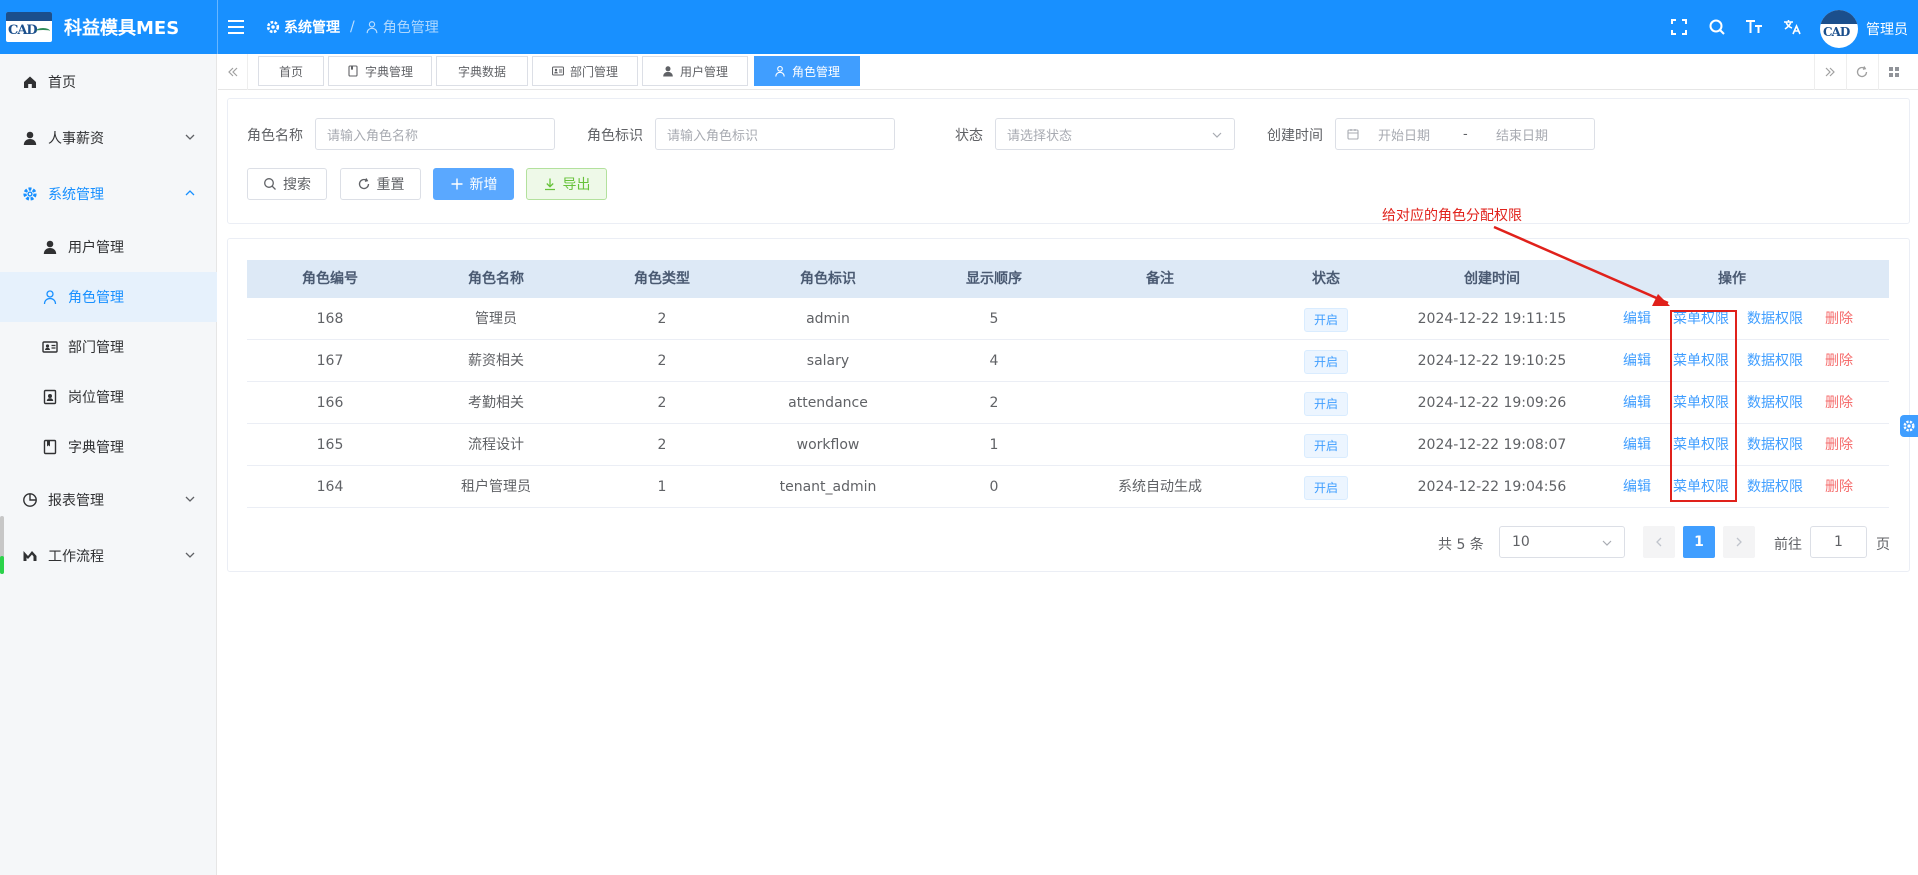 Image resolution: width=1918 pixels, height=875 pixels. I want to click on page-size-select: 10, so click(1562, 542).